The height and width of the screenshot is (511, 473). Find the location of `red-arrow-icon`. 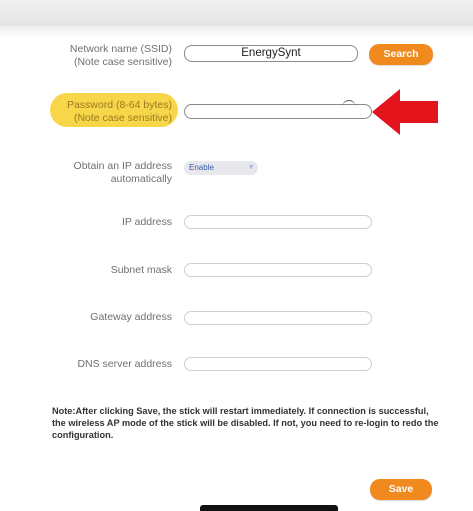

red-arrow-icon is located at coordinates (405, 112).